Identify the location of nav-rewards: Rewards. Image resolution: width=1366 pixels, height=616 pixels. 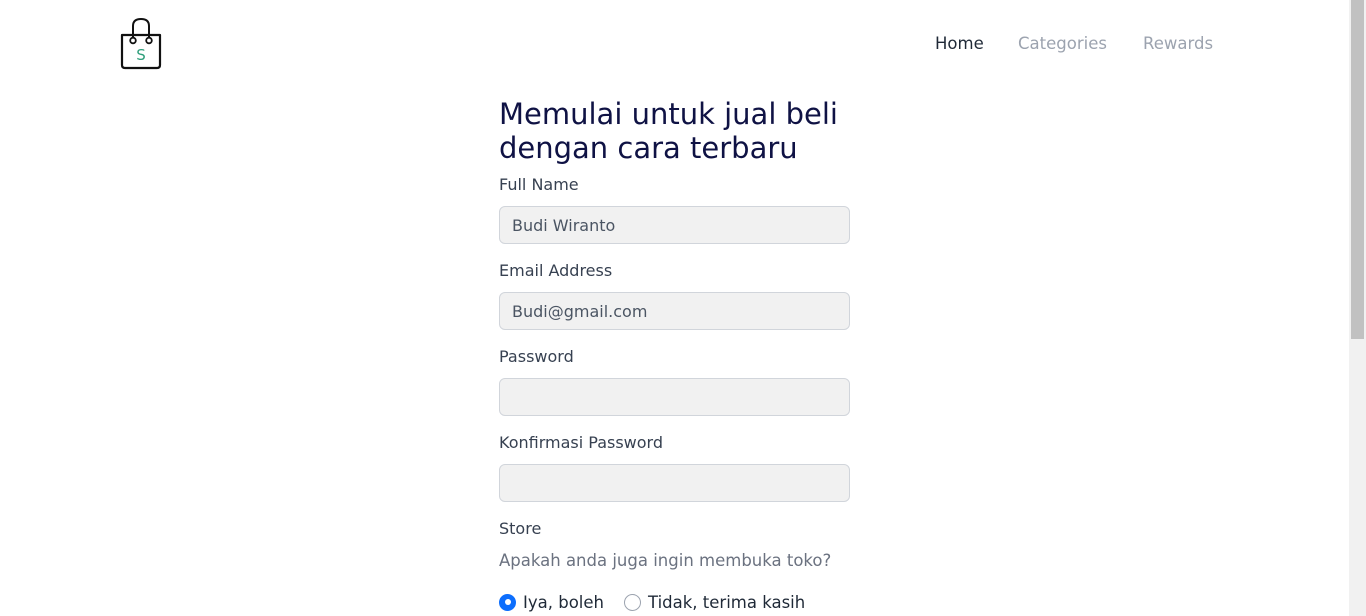
(1178, 44).